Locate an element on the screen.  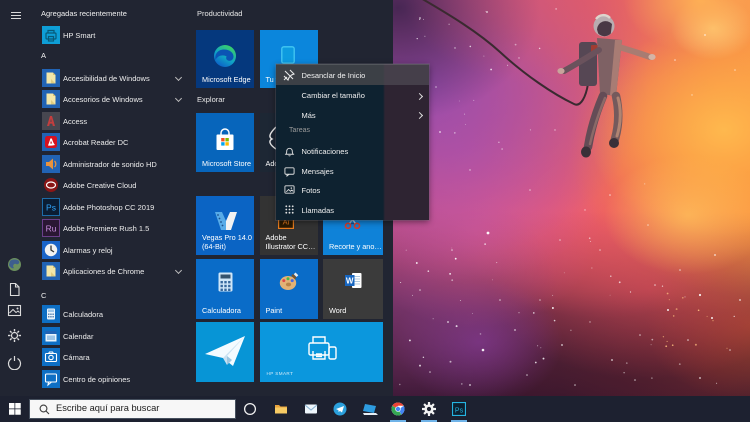
svg-text: W is located at coordinates (350, 280).